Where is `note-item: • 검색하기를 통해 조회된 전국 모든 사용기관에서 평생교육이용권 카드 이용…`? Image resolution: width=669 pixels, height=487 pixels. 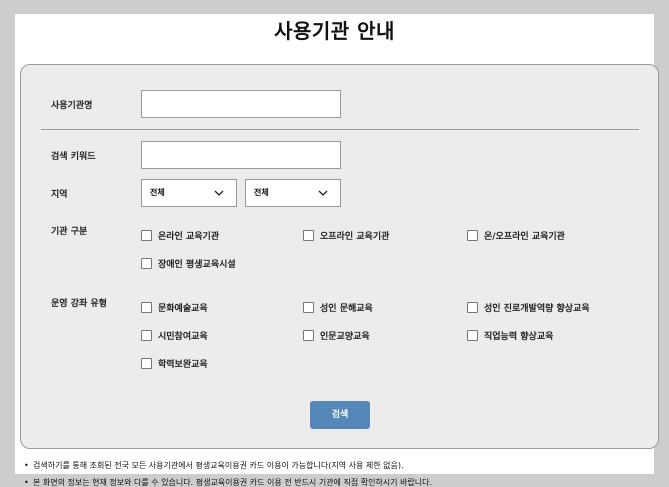 note-item: • 검색하기를 통해 조회된 전국 모든 사용기관에서 평생교육이용권 카드 이용… is located at coordinates (344, 465).